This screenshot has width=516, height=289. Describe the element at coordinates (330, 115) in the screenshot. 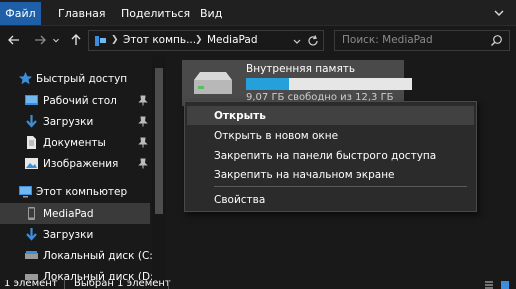

I see `menu-item-open: Открыть` at that location.